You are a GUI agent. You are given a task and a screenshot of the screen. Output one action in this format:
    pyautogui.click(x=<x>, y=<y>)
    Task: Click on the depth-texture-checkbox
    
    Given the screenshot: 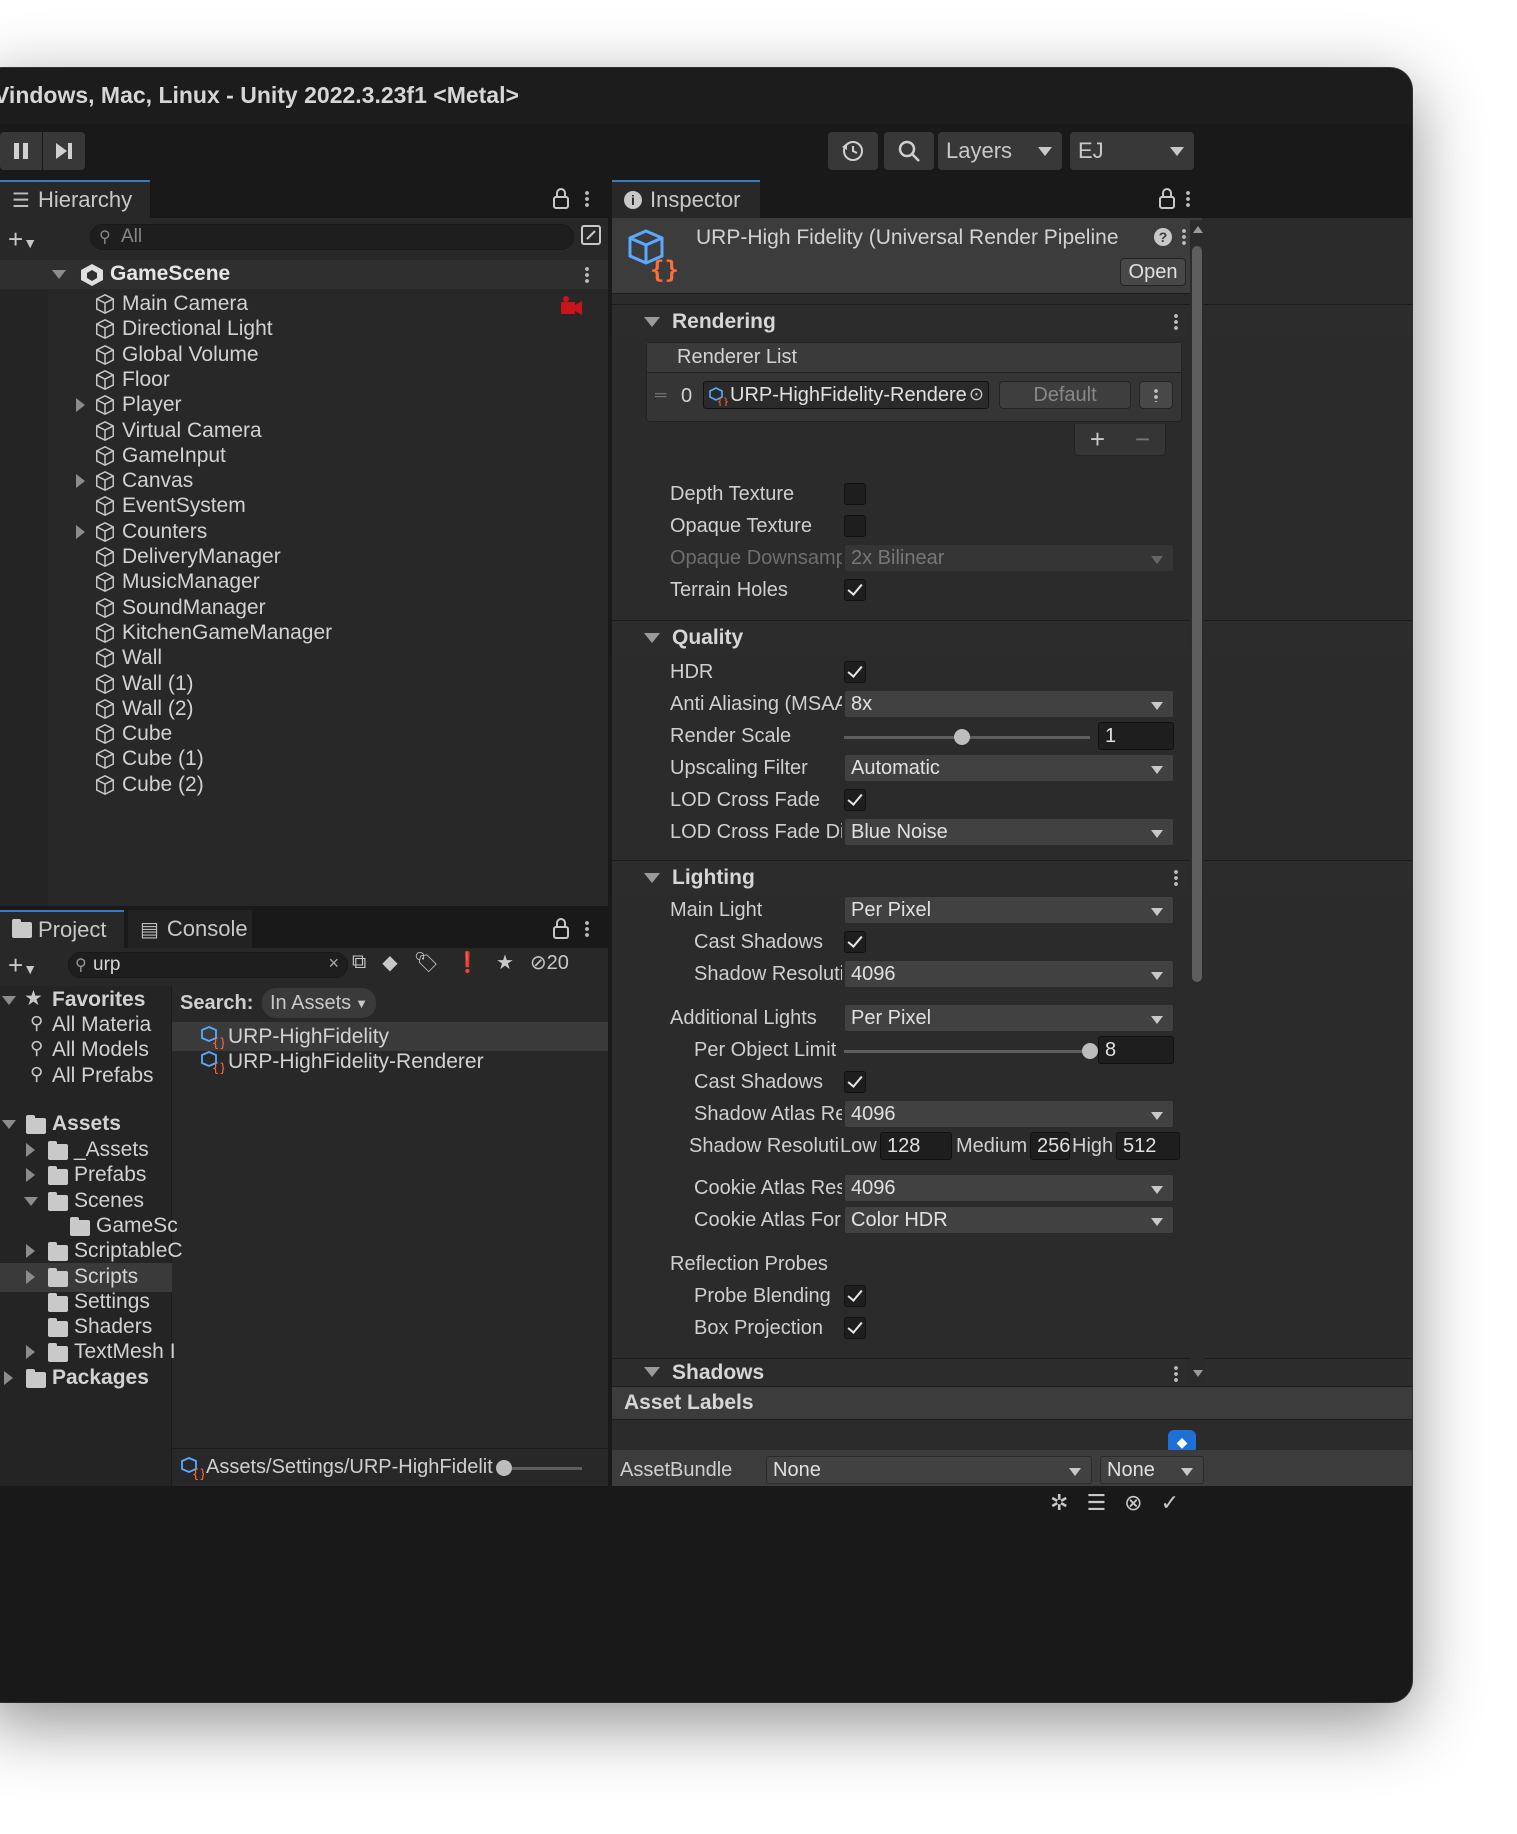 What is the action you would take?
    pyautogui.click(x=855, y=494)
    